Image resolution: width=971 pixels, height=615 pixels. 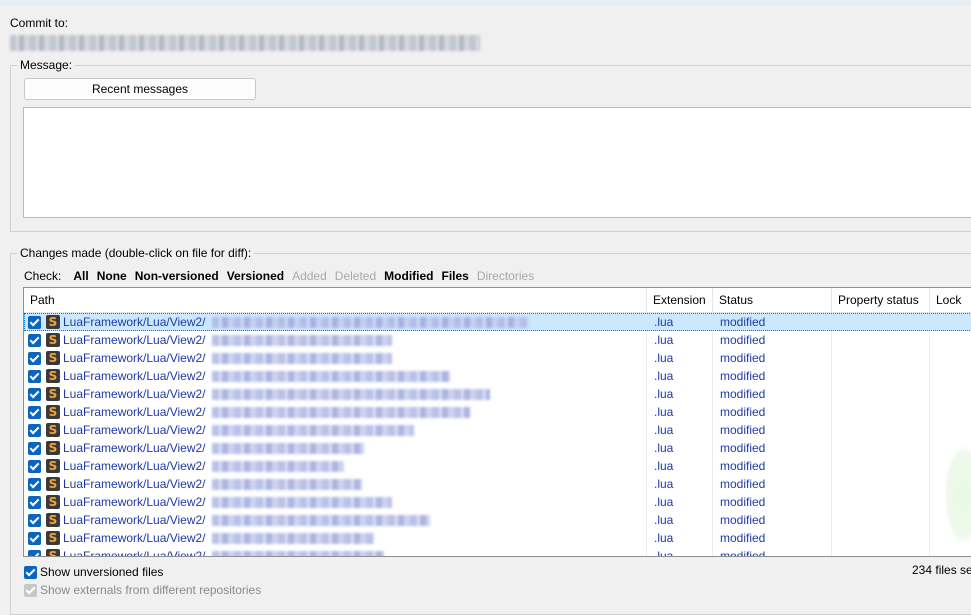 What do you see at coordinates (408, 276) in the screenshot?
I see `check-modified: Modified` at bounding box center [408, 276].